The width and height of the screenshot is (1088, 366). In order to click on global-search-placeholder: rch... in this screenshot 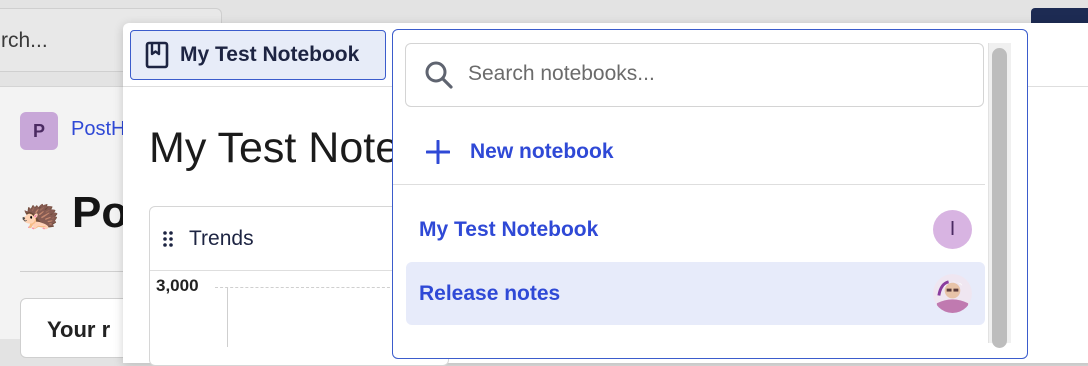, I will do `click(24, 40)`.